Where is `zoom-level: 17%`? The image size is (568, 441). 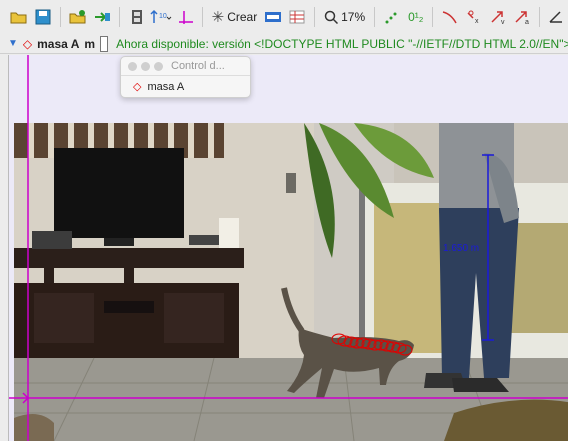 zoom-level: 17% is located at coordinates (353, 17).